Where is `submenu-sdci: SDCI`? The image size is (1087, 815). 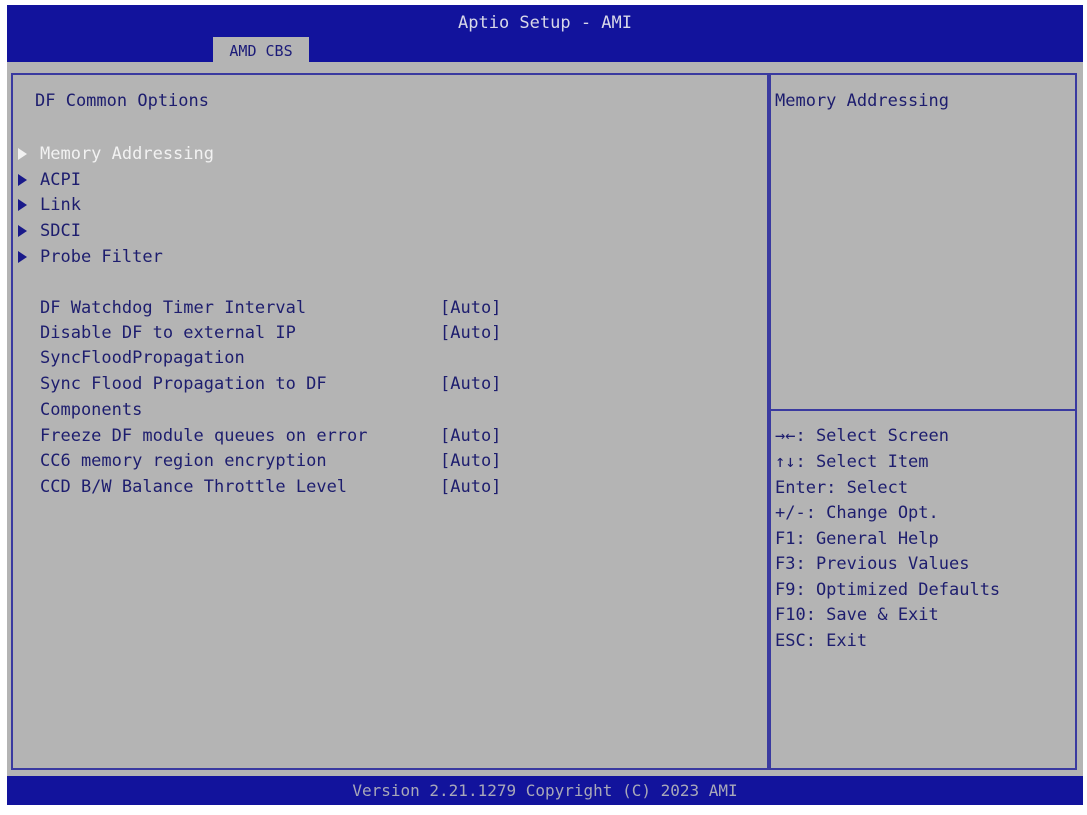 submenu-sdci: SDCI is located at coordinates (49, 231).